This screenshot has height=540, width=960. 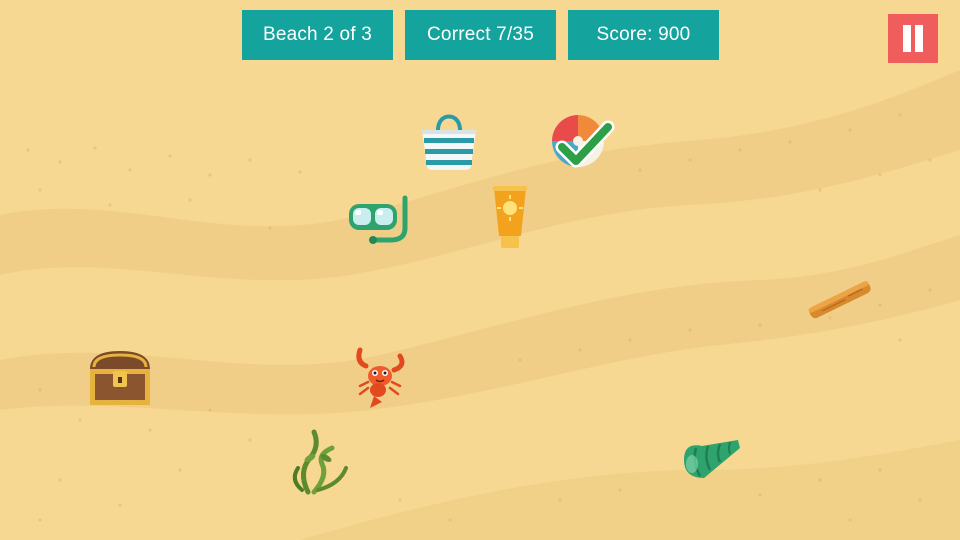 I want to click on correct-label: Correct 7/35, so click(x=480, y=34).